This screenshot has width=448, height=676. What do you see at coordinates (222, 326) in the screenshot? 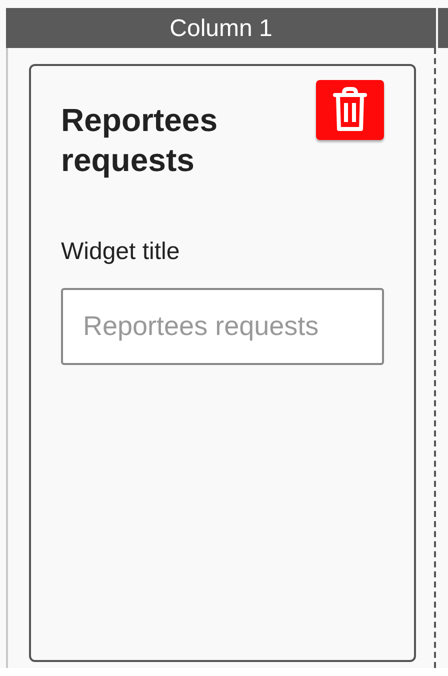
I see `title-input: Reportees requests` at bounding box center [222, 326].